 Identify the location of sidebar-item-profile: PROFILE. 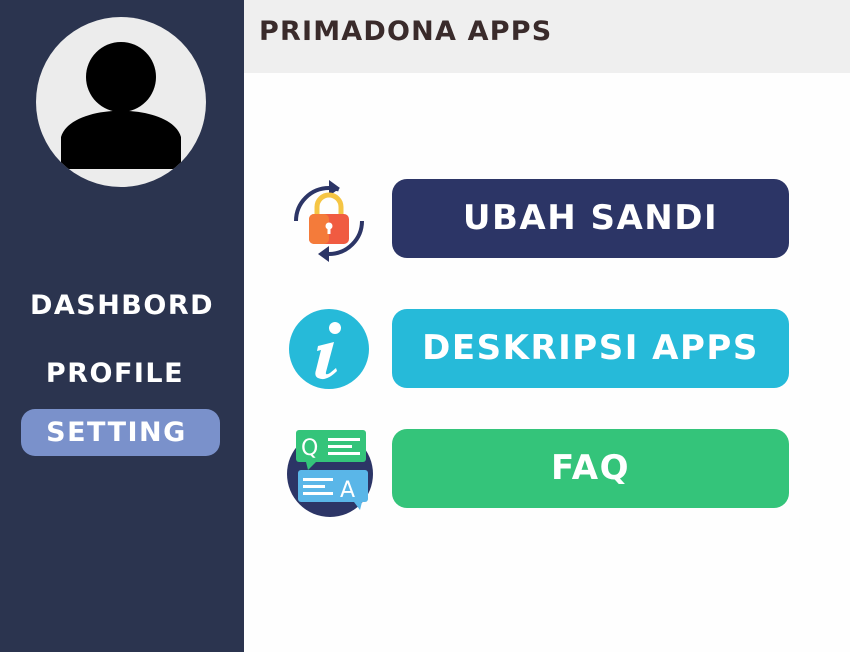
(115, 373).